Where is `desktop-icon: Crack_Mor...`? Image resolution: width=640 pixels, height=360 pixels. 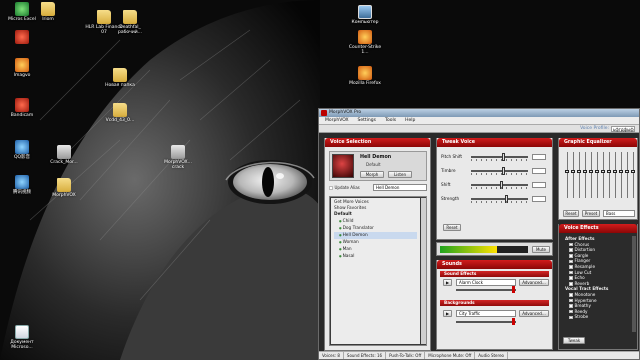 desktop-icon: Crack_Mor... is located at coordinates (64, 155).